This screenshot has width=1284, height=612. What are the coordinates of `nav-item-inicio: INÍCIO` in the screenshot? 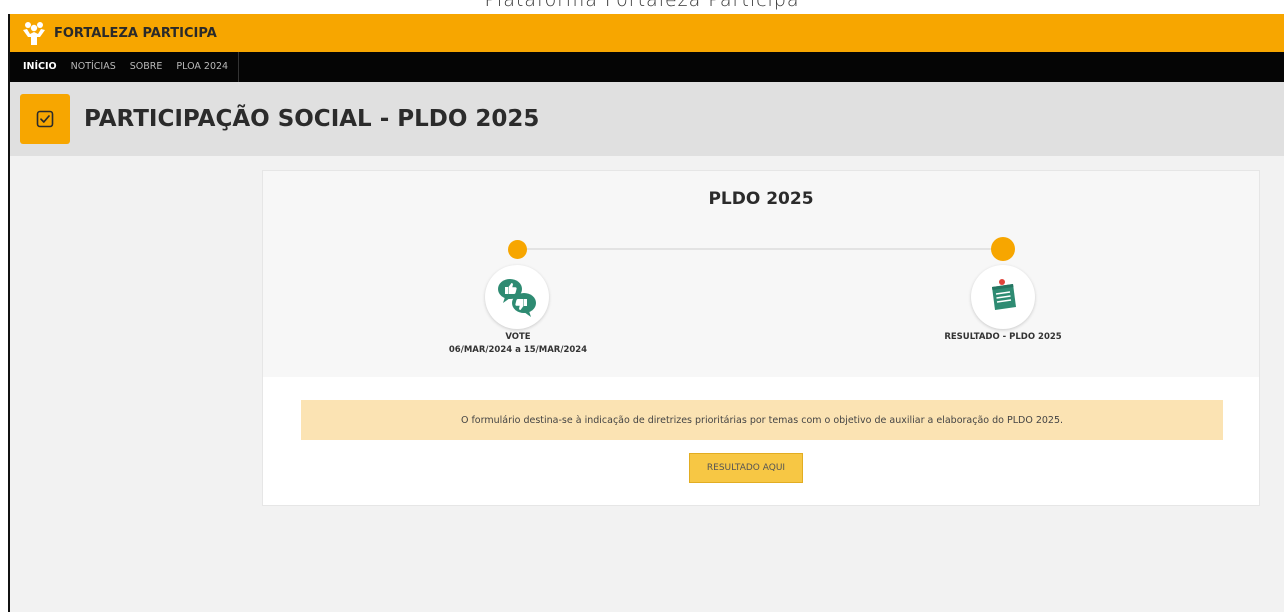 It's located at (40, 67).